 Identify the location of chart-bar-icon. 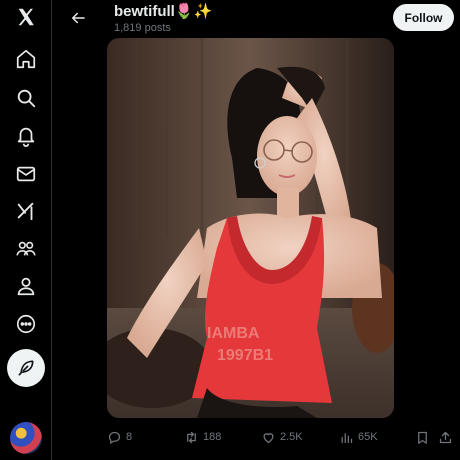
(347, 437).